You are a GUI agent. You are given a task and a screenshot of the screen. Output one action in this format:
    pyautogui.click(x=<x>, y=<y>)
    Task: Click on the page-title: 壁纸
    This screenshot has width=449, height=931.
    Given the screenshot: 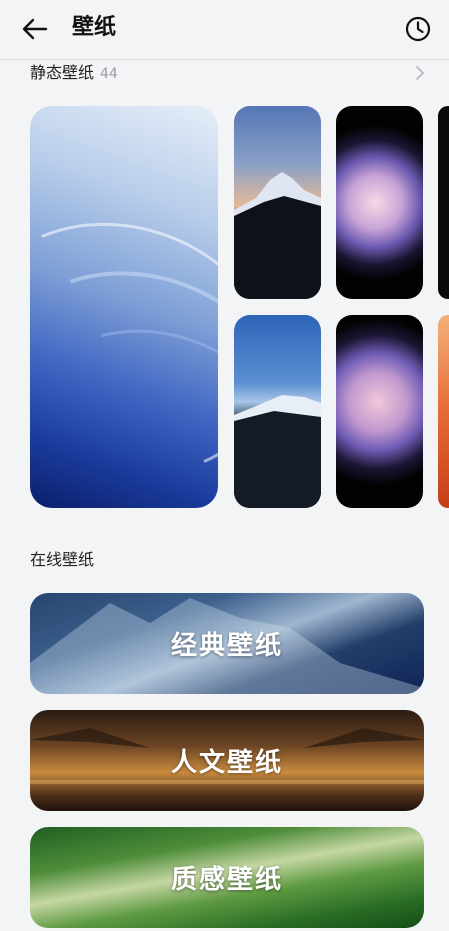 What is the action you would take?
    pyautogui.click(x=94, y=27)
    